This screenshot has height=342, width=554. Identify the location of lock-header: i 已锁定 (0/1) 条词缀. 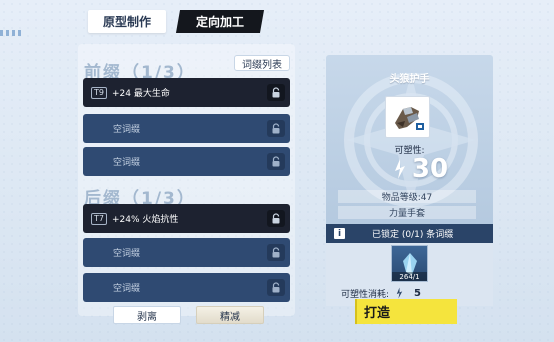
(409, 233).